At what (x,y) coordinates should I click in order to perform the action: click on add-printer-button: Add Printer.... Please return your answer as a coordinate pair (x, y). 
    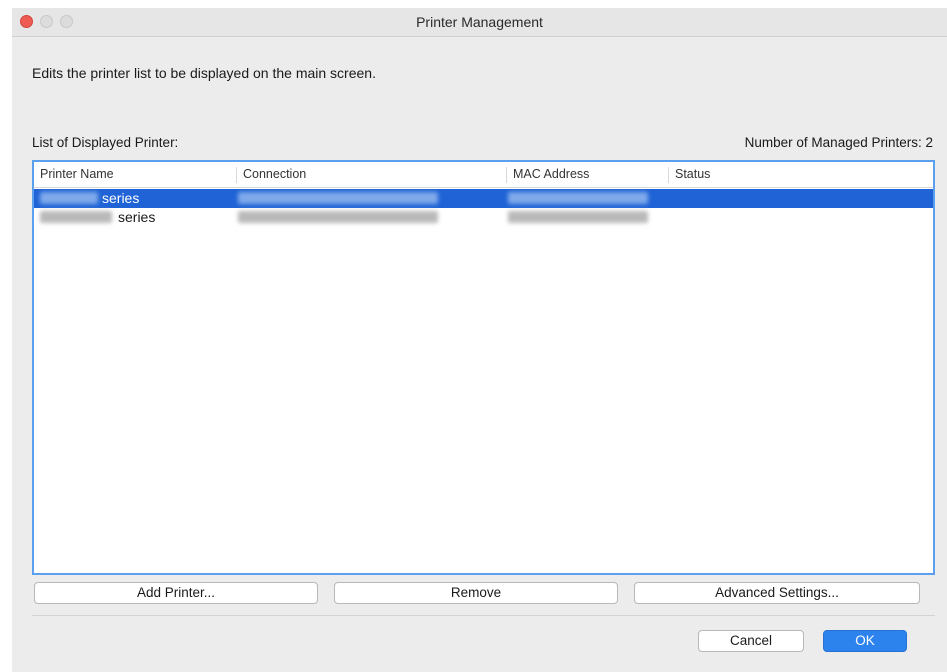
    Looking at the image, I should click on (176, 593).